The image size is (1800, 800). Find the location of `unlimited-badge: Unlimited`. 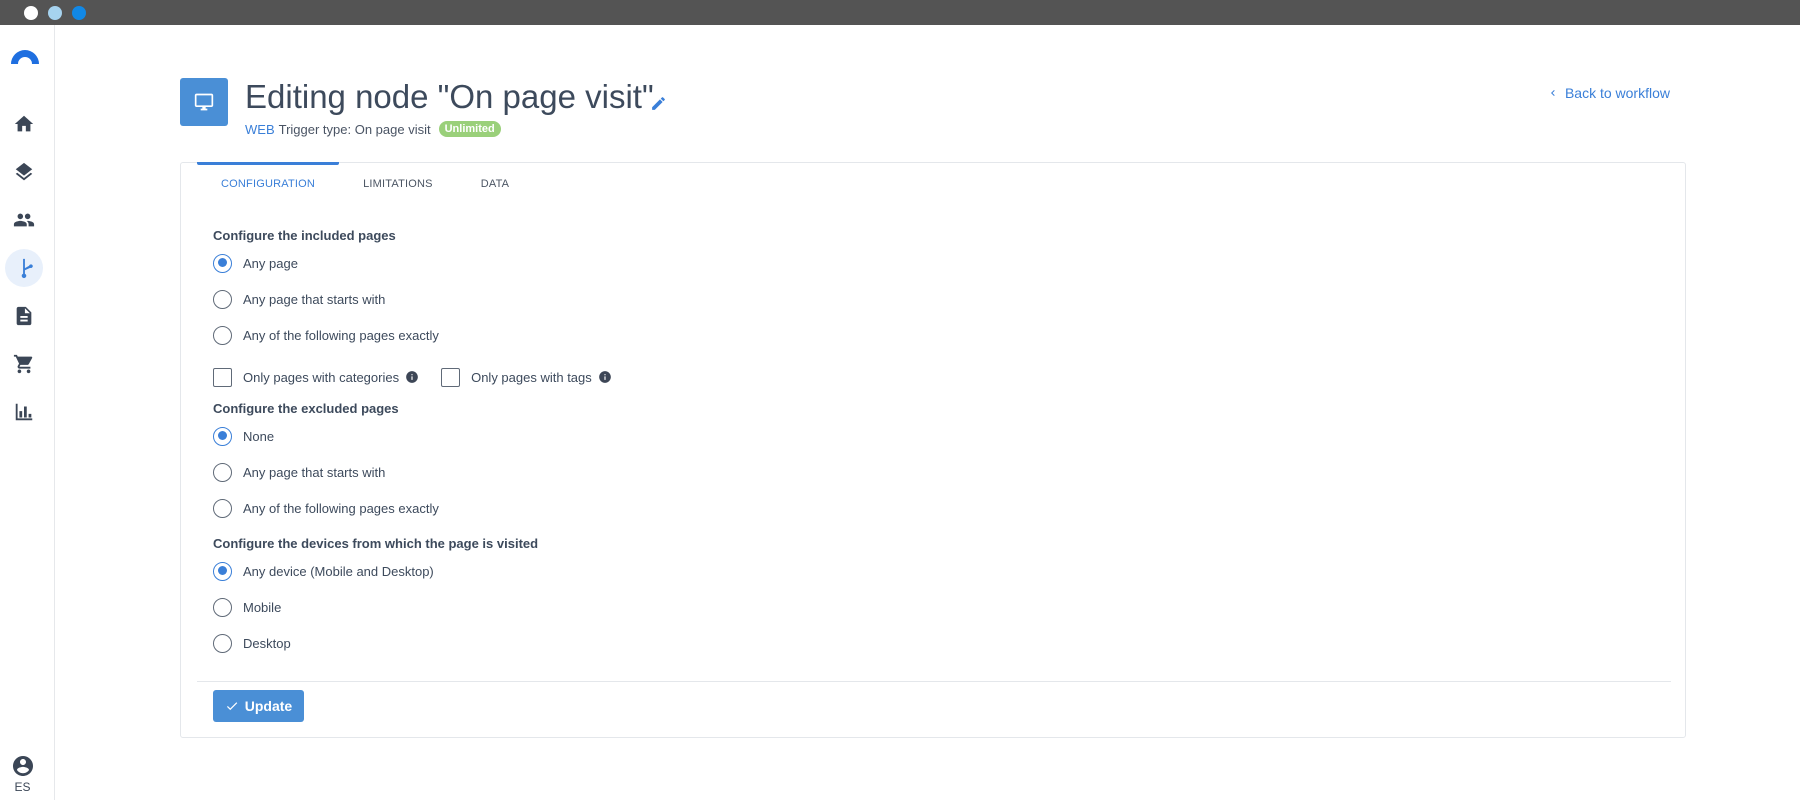

unlimited-badge: Unlimited is located at coordinates (469, 129).